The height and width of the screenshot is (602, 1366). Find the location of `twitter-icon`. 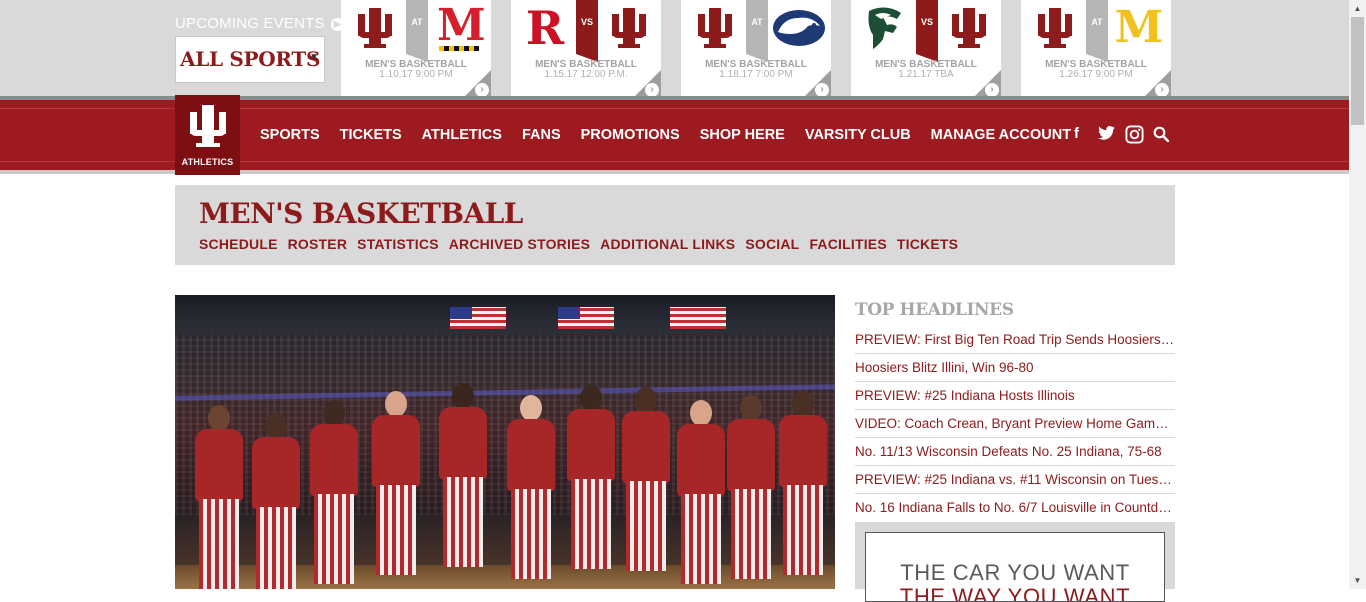

twitter-icon is located at coordinates (1106, 135).